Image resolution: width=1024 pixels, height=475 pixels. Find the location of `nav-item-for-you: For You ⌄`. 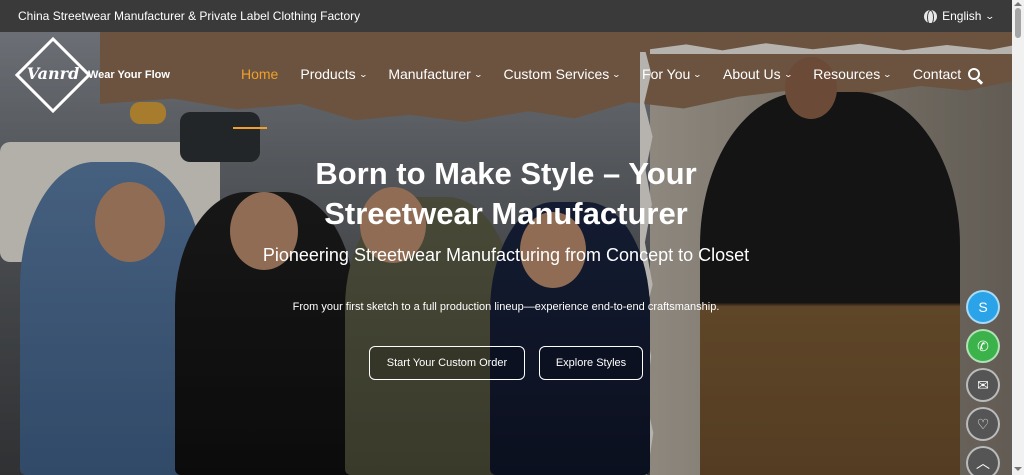

nav-item-for-you: For You ⌄ is located at coordinates (671, 74).